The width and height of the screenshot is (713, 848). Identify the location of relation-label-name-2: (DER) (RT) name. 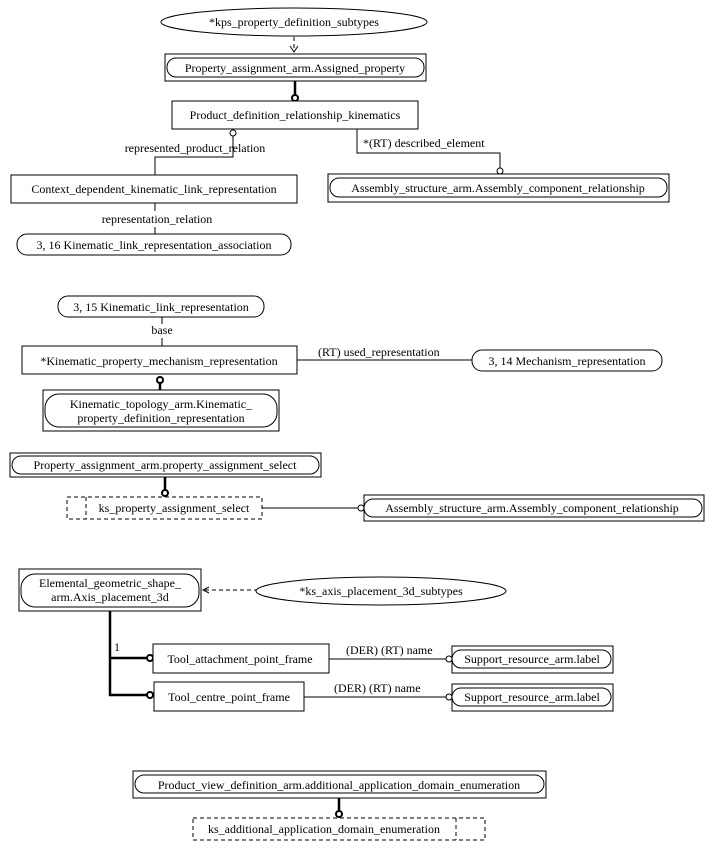
(377, 688).